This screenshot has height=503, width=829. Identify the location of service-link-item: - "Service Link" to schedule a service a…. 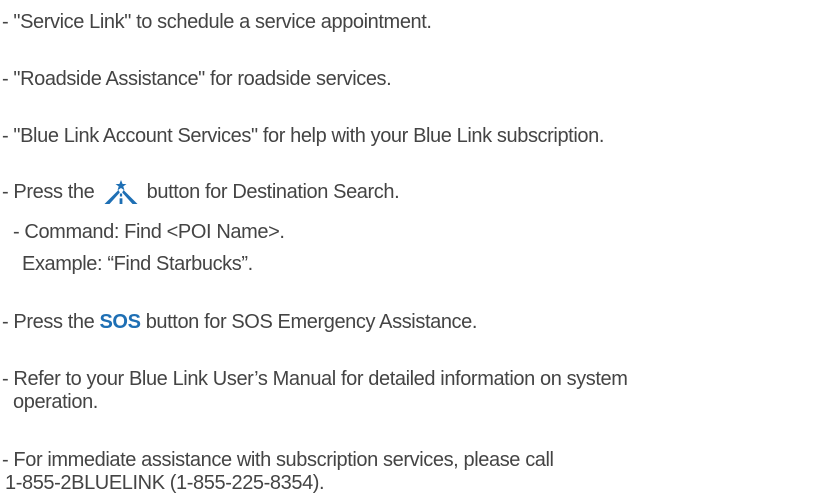
(217, 22).